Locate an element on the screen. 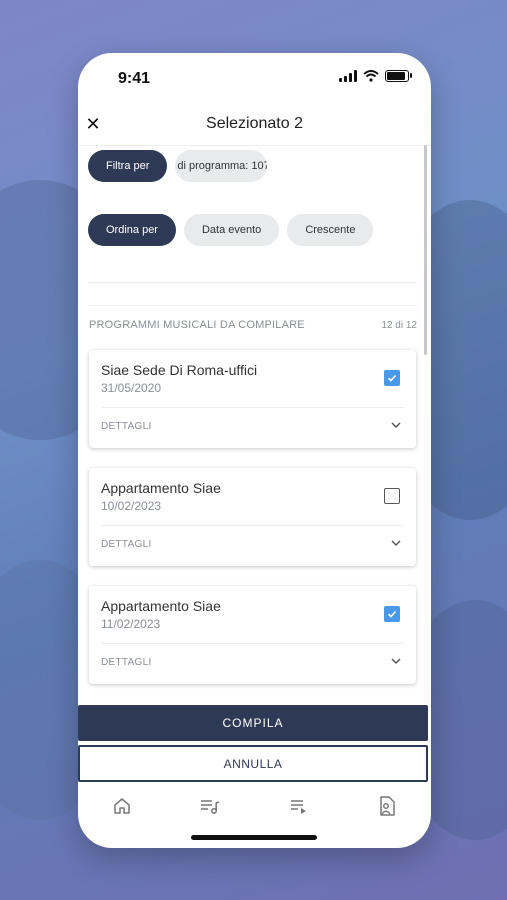 The height and width of the screenshot is (900, 507). sort-option-order: Crescente is located at coordinates (330, 230).